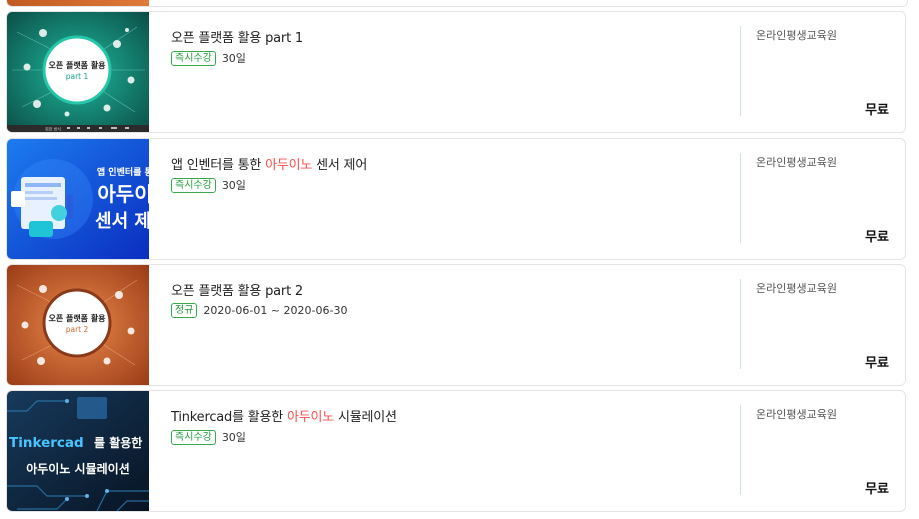 This screenshot has width=919, height=519. I want to click on thumbnail-art-1: 오픈 플랫폼 활용 part 1 회전 방식, so click(78, 72).